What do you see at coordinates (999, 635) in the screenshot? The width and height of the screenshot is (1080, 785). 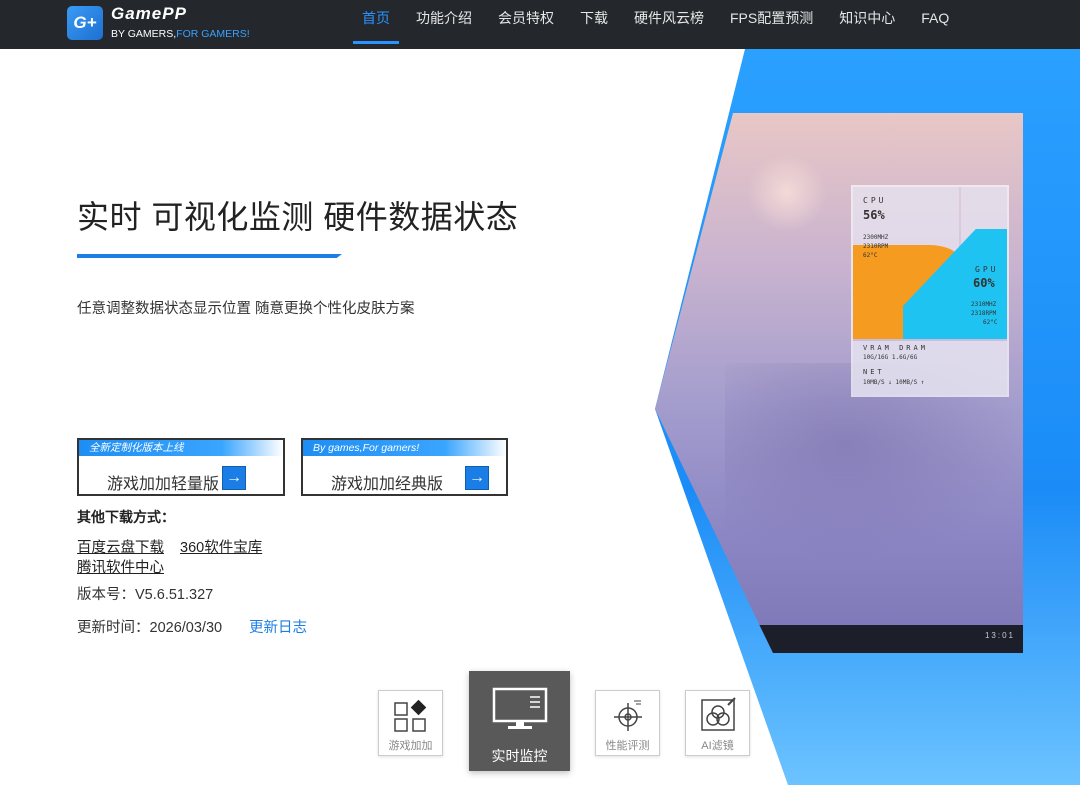 I see `tray-clock: 13:01` at bounding box center [999, 635].